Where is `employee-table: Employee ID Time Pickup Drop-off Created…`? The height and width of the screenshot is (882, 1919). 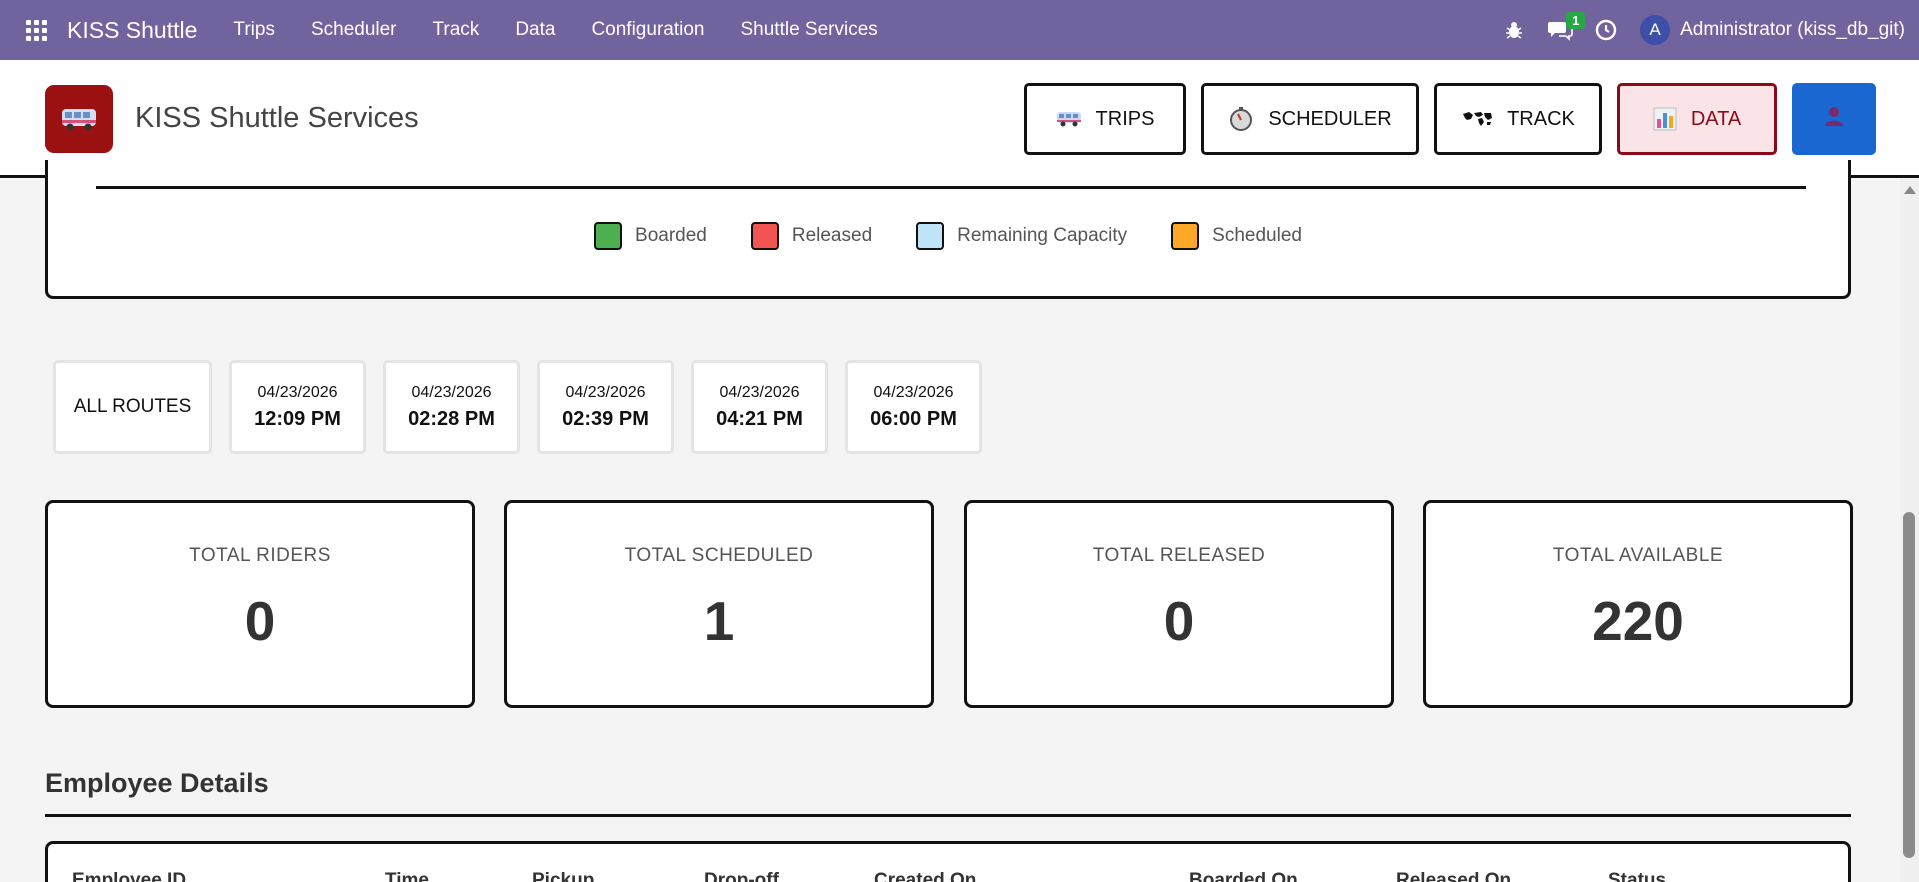
employee-table: Employee ID Time Pickup Drop-off Created… is located at coordinates (948, 861).